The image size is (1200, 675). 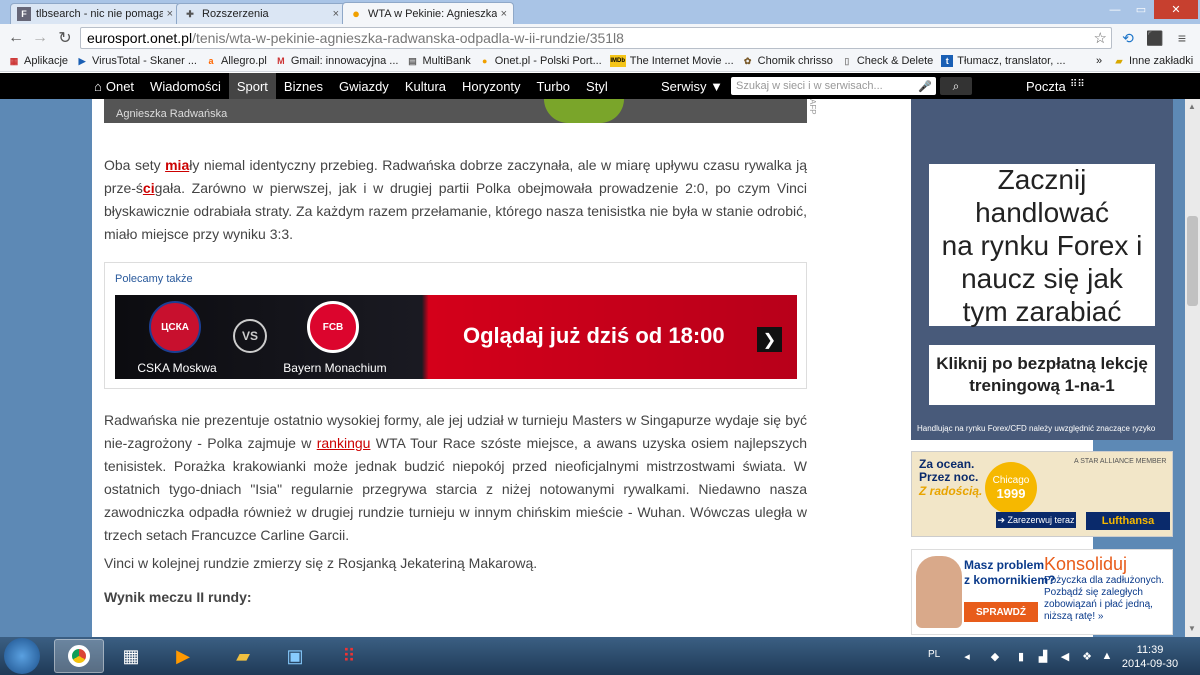 I want to click on extension-icon: ⬛, so click(x=1155, y=38).